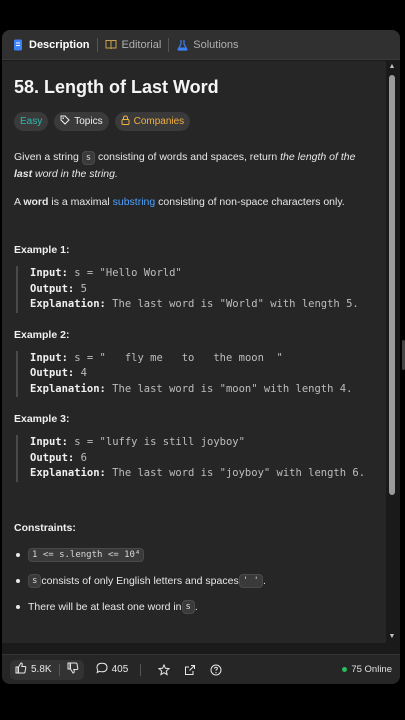 The height and width of the screenshot is (720, 405). What do you see at coordinates (175, 357) in the screenshot?
I see `input-value: s = " fly me to the moon "` at bounding box center [175, 357].